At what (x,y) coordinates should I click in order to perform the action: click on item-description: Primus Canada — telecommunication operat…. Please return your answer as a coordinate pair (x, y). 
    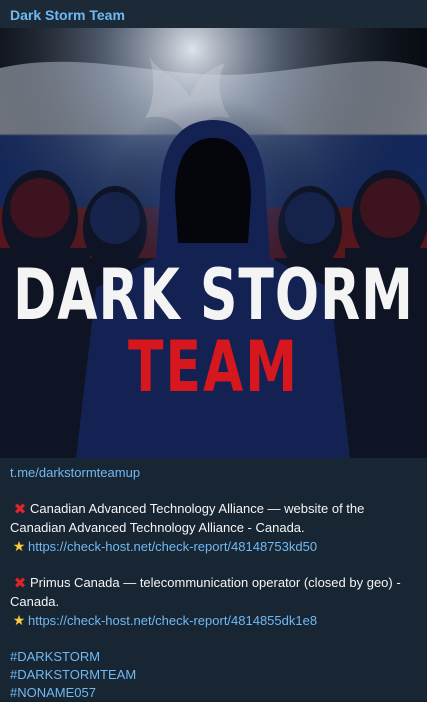
    Looking at the image, I should click on (205, 592).